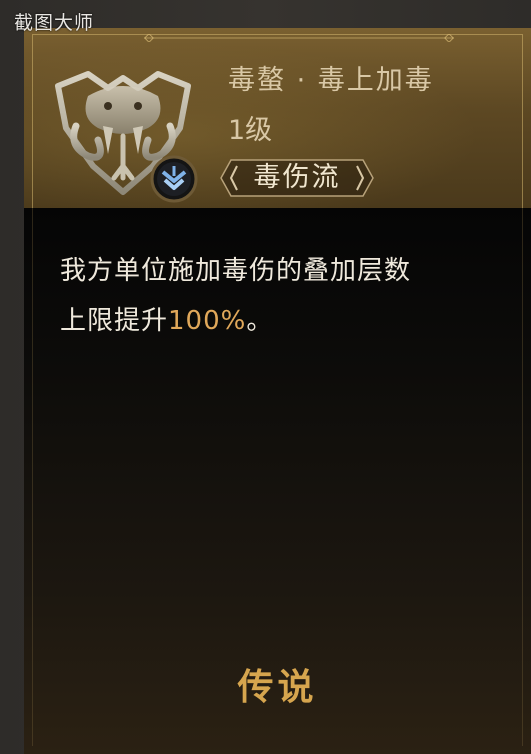 Image resolution: width=531 pixels, height=754 pixels. Describe the element at coordinates (207, 321) in the screenshot. I see `description-value-highlight: 100%` at that location.